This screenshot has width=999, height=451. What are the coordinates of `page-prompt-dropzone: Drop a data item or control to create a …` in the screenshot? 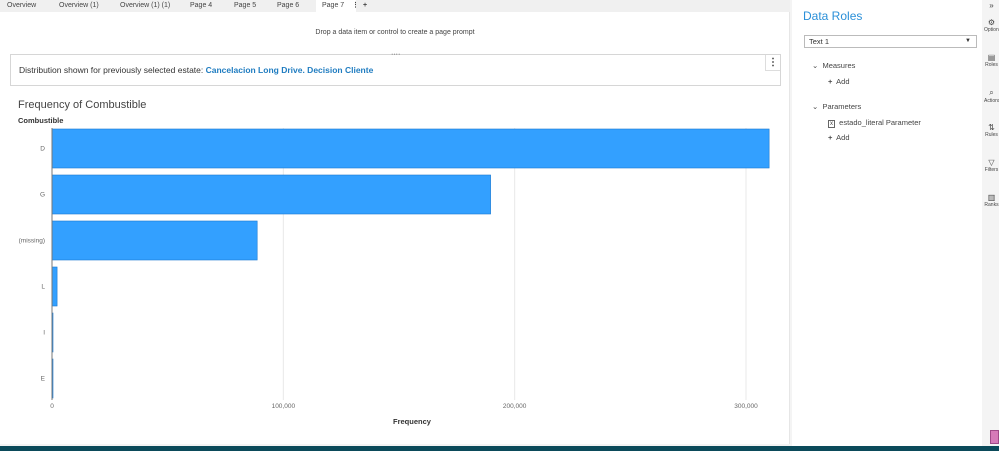 It's located at (395, 32).